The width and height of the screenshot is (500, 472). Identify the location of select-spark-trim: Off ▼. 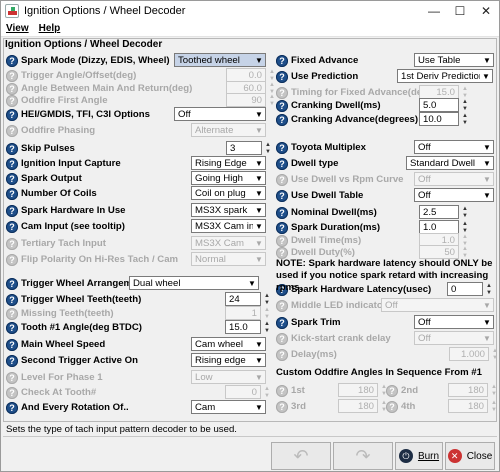
(454, 322).